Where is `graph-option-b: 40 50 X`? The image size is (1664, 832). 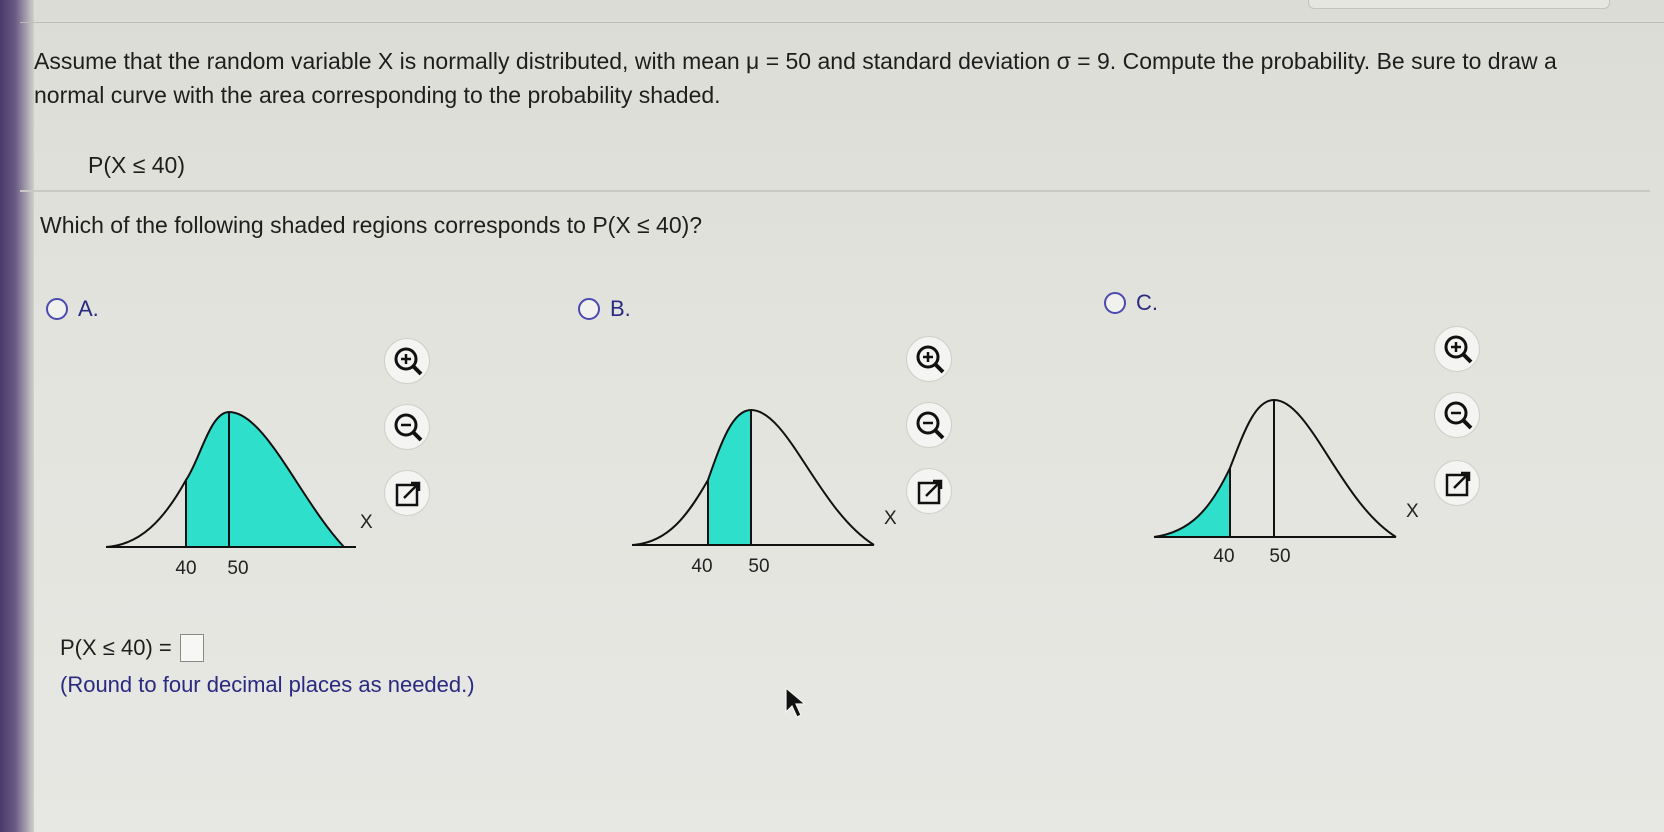
graph-option-b: 40 50 X is located at coordinates (764, 492).